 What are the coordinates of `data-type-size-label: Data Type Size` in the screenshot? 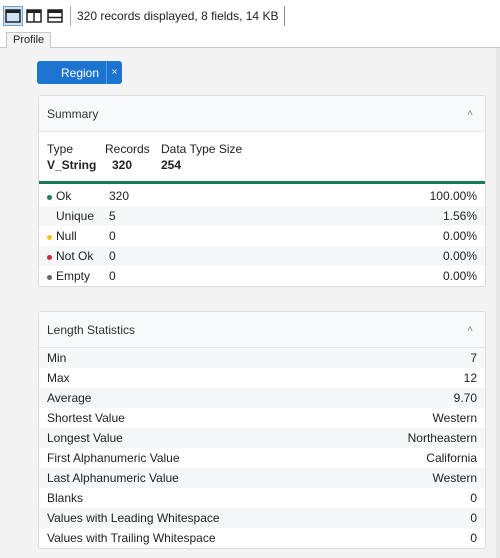 It's located at (202, 149).